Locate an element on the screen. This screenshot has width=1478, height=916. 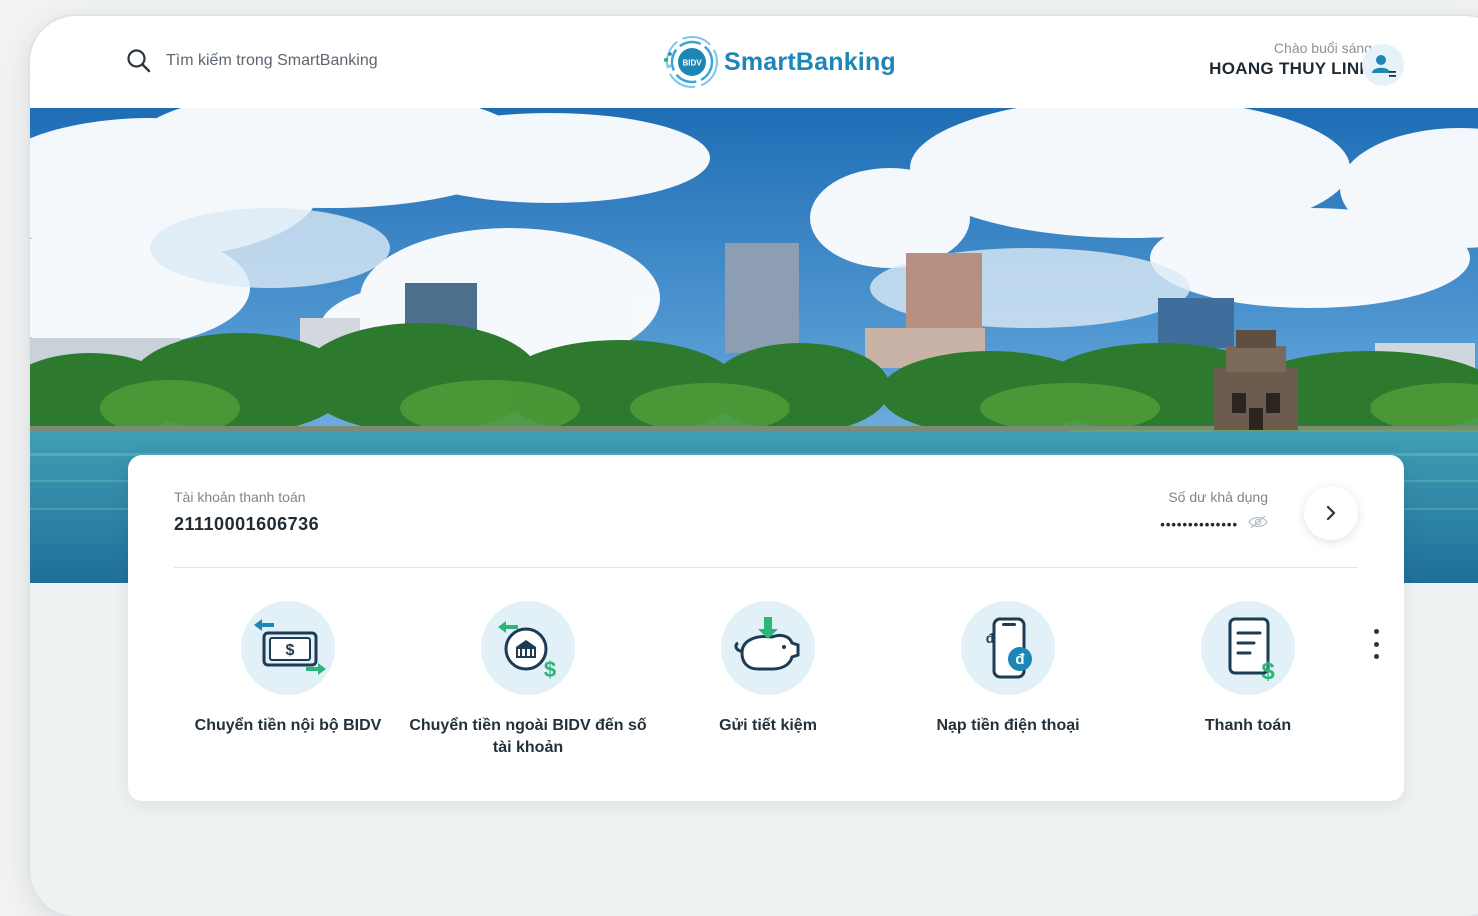
action-label: Chuyển tiền nội bộ BIDV is located at coordinates (288, 725).